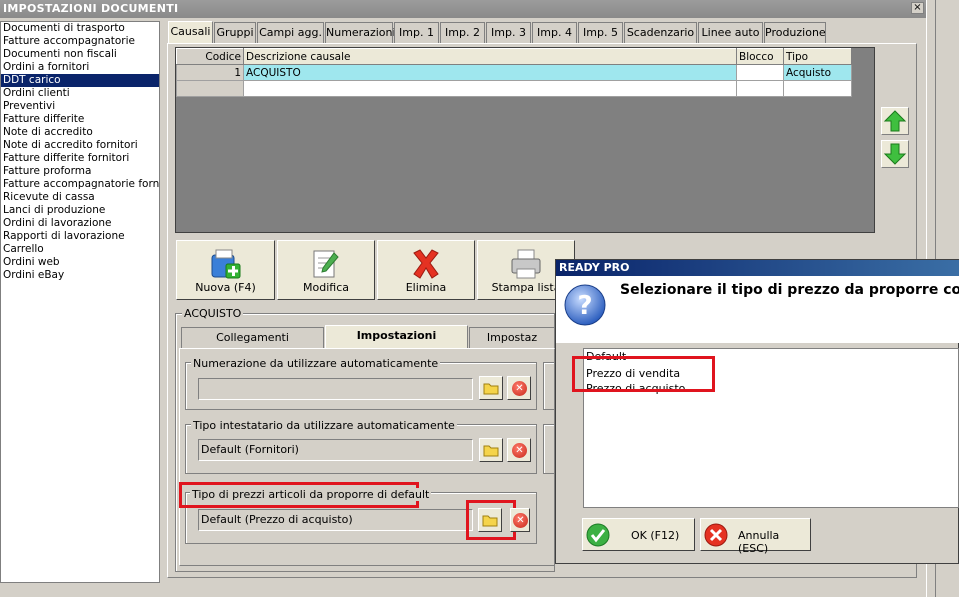 This screenshot has width=959, height=597. I want to click on edit-button: Modifica, so click(326, 270).